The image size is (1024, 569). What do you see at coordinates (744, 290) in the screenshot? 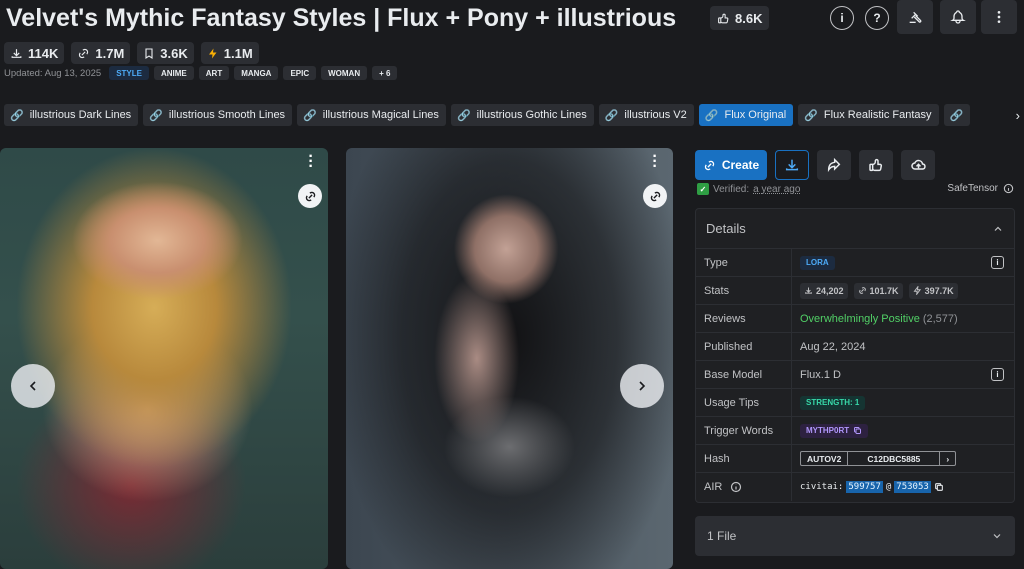
I see `detail-label: Stats` at bounding box center [744, 290].